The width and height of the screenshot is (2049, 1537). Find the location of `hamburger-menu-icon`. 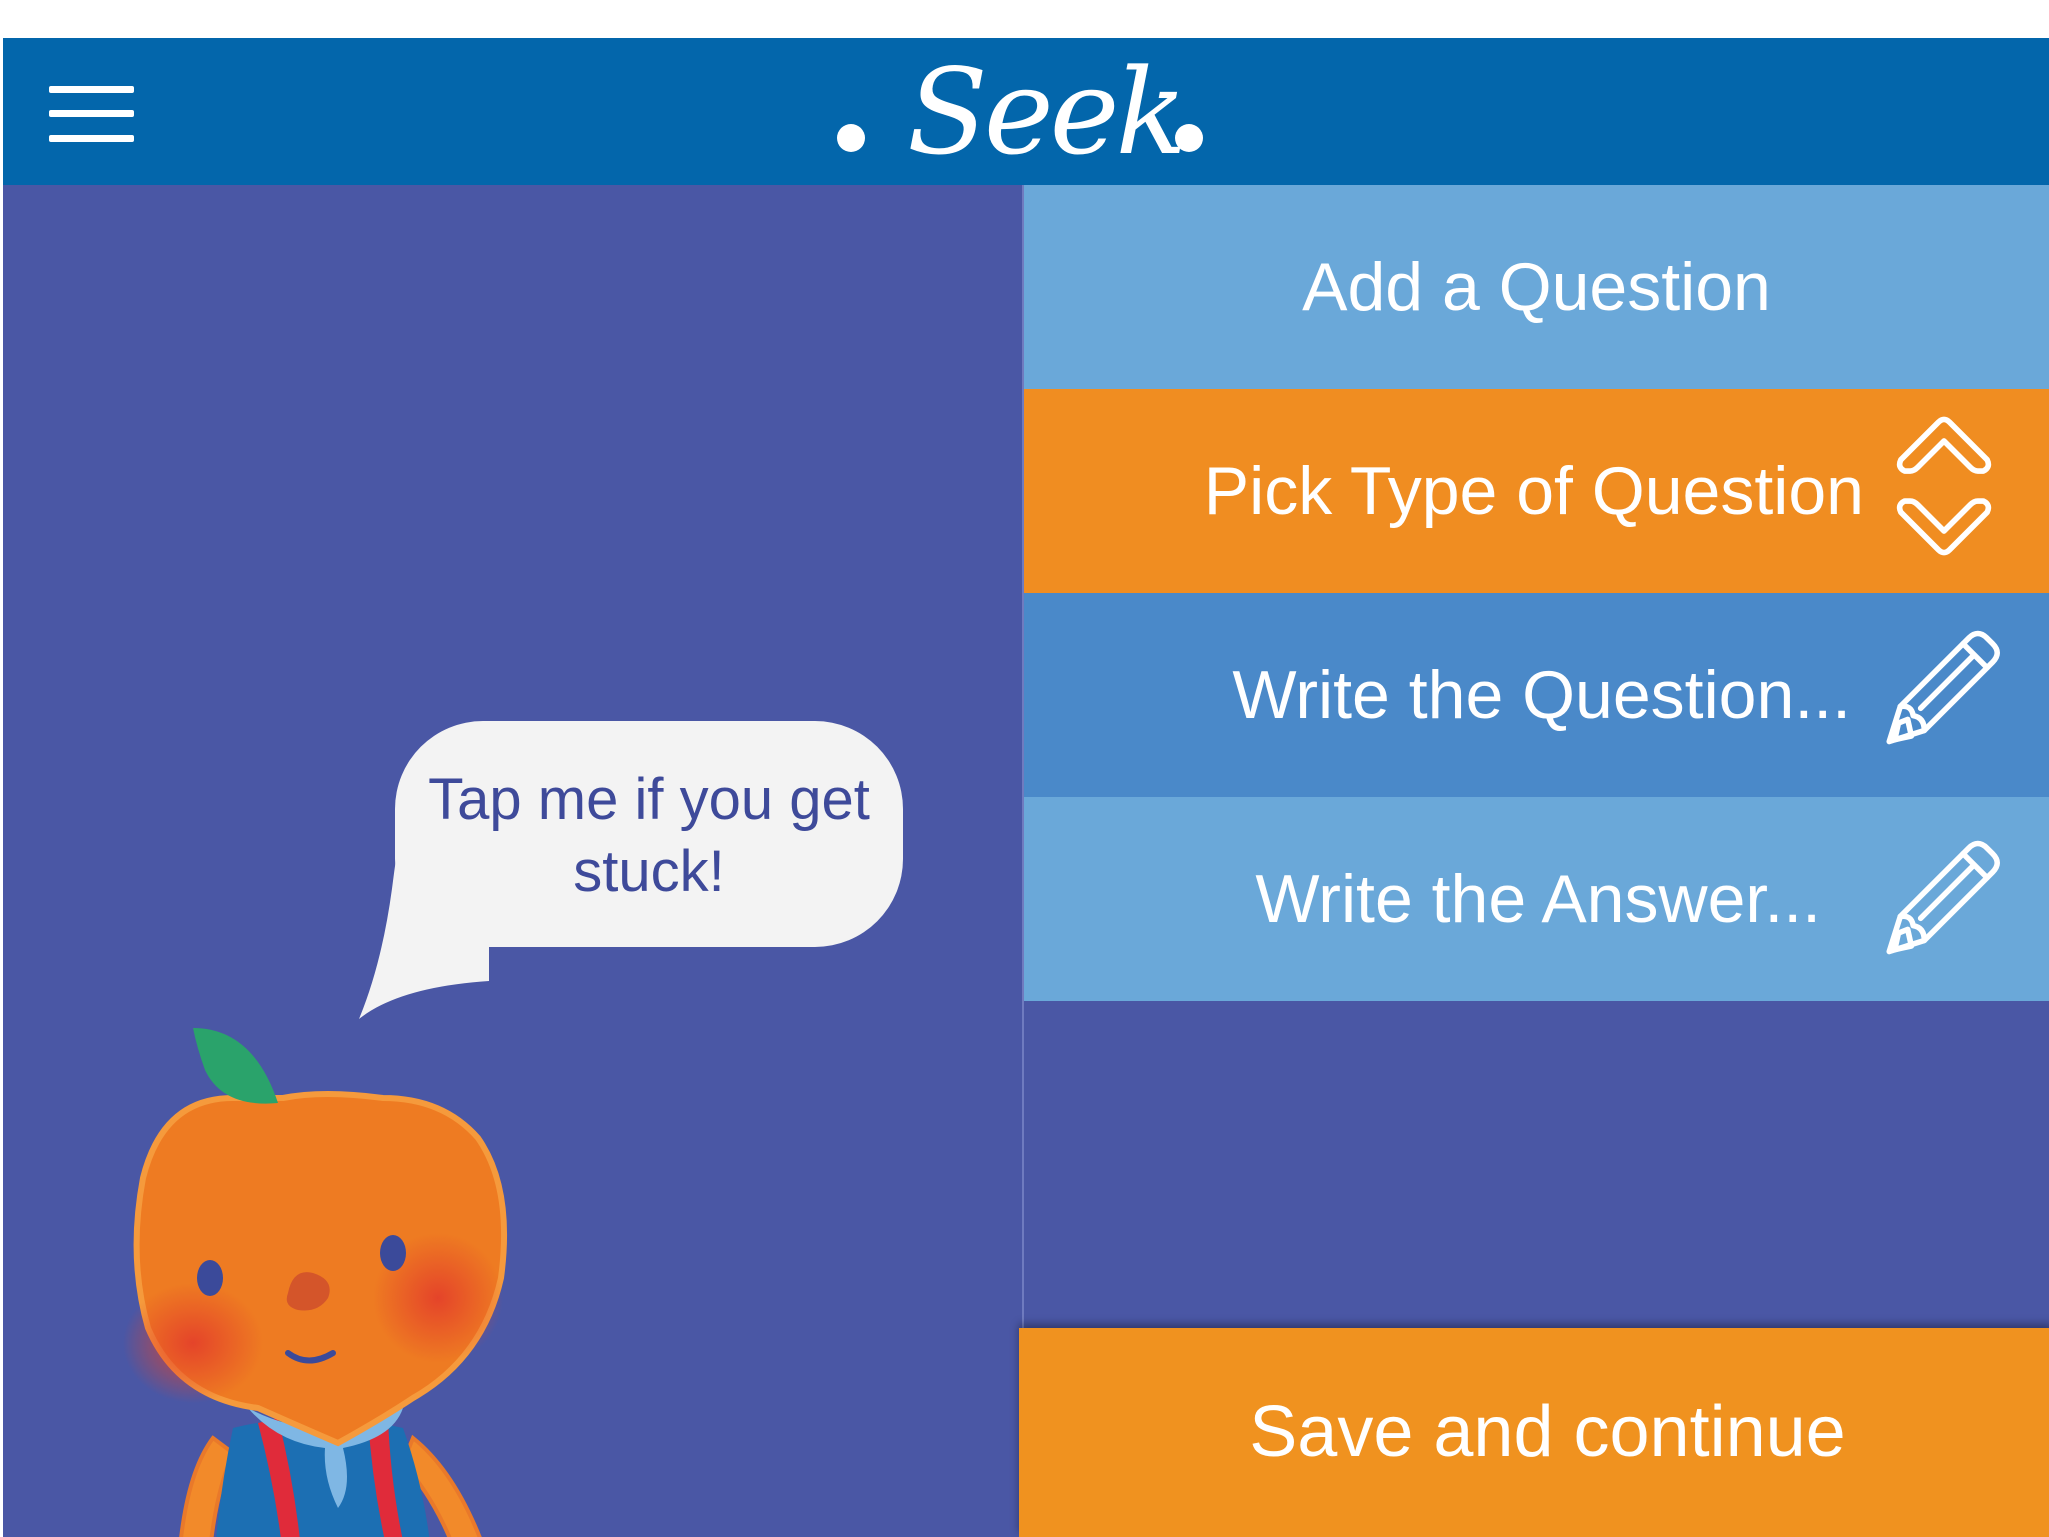

hamburger-menu-icon is located at coordinates (91, 114).